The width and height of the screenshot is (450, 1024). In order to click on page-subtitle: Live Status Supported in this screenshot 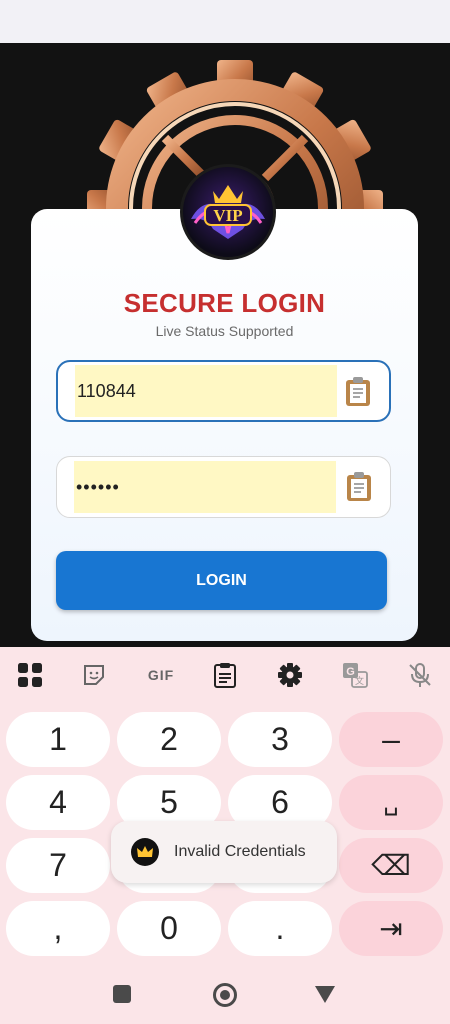, I will do `click(224, 331)`.